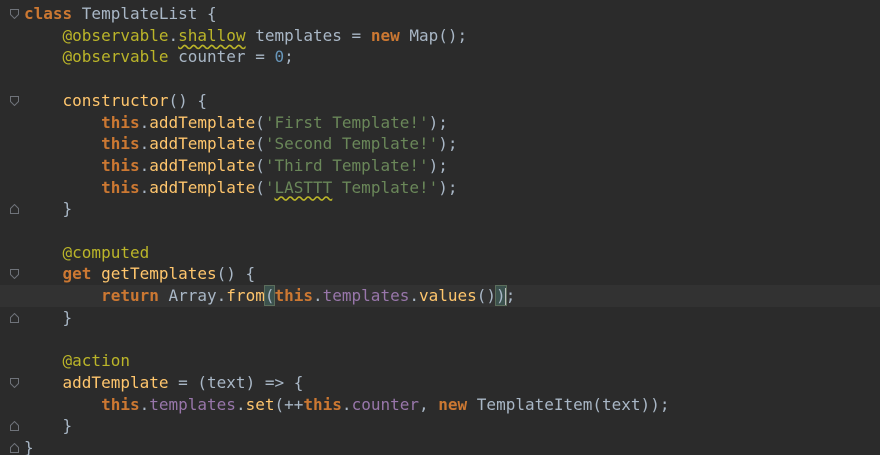 Image resolution: width=880 pixels, height=455 pixels. I want to click on code-line: addTemplate = (text) => {, so click(440, 383).